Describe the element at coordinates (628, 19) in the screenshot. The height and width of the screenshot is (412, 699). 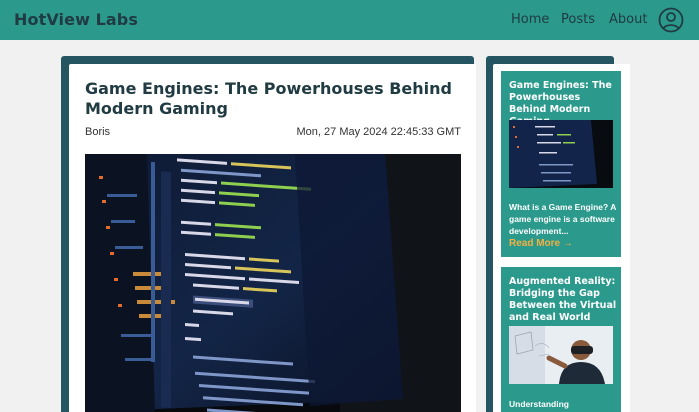
I see `nav-about: About` at that location.